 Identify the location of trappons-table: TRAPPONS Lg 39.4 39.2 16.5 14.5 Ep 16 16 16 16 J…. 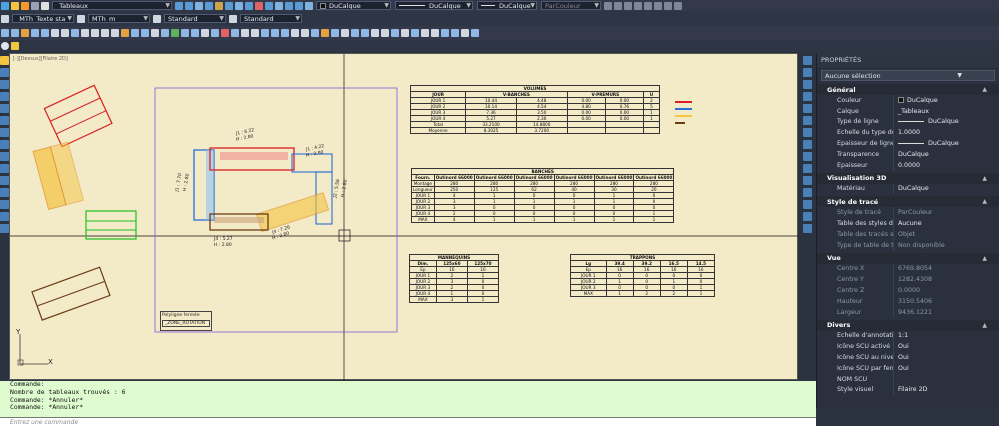
(643, 275).